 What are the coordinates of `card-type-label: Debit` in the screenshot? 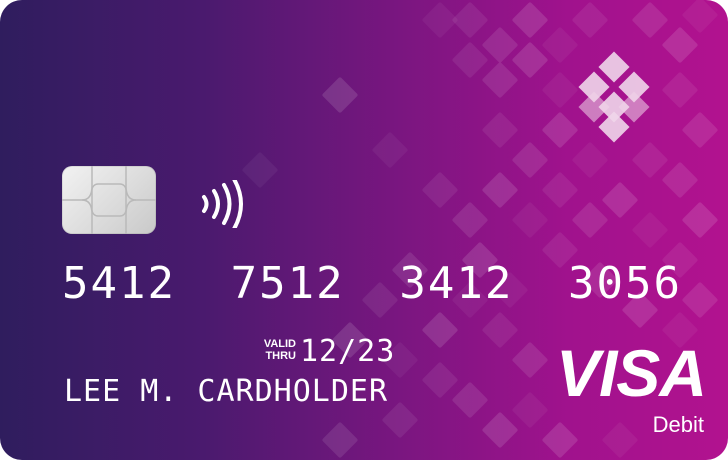 It's located at (678, 424).